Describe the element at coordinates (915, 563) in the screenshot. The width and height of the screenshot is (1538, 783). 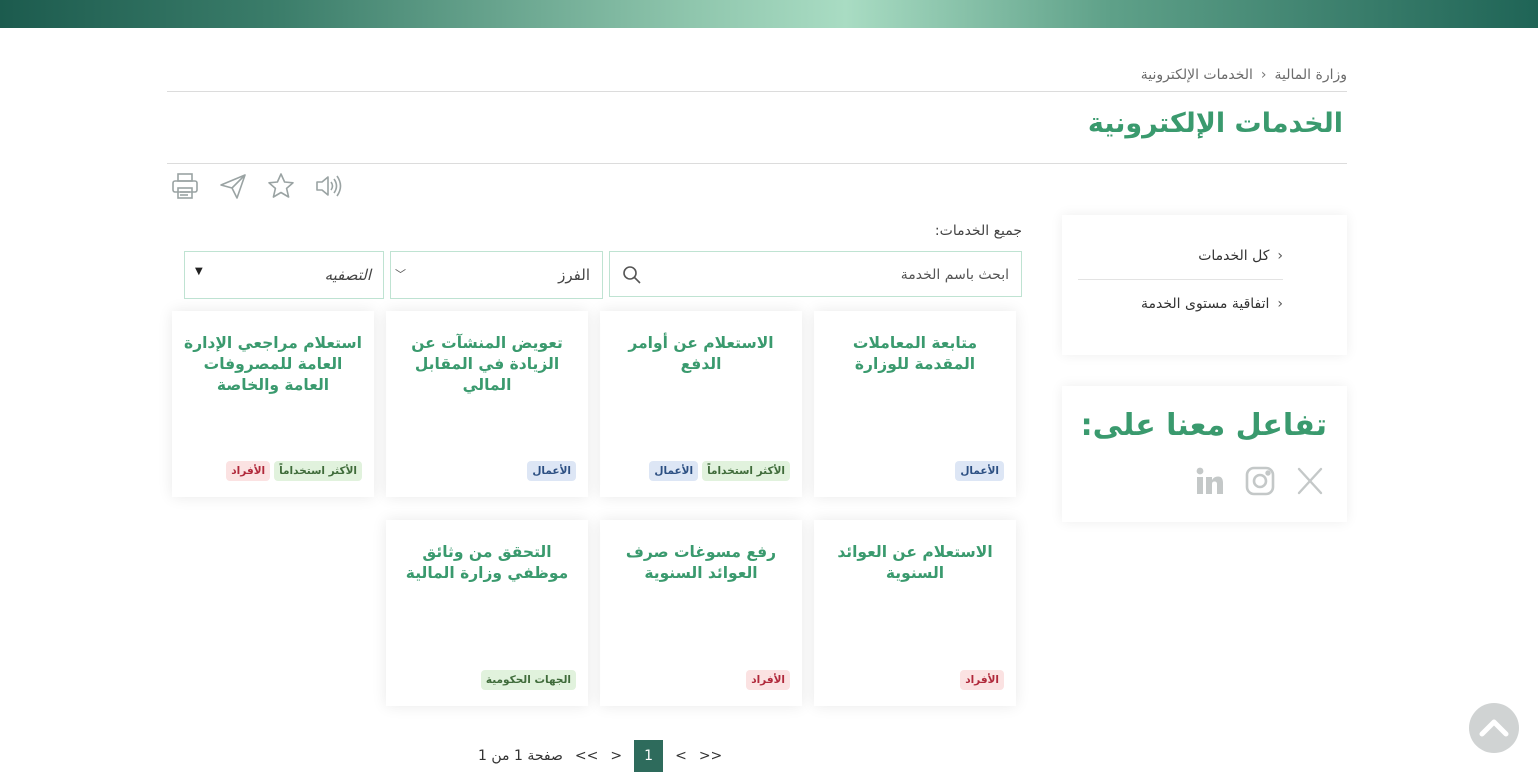
I see `service-card-title: الاستعلام عن العوائد السنوية` at that location.